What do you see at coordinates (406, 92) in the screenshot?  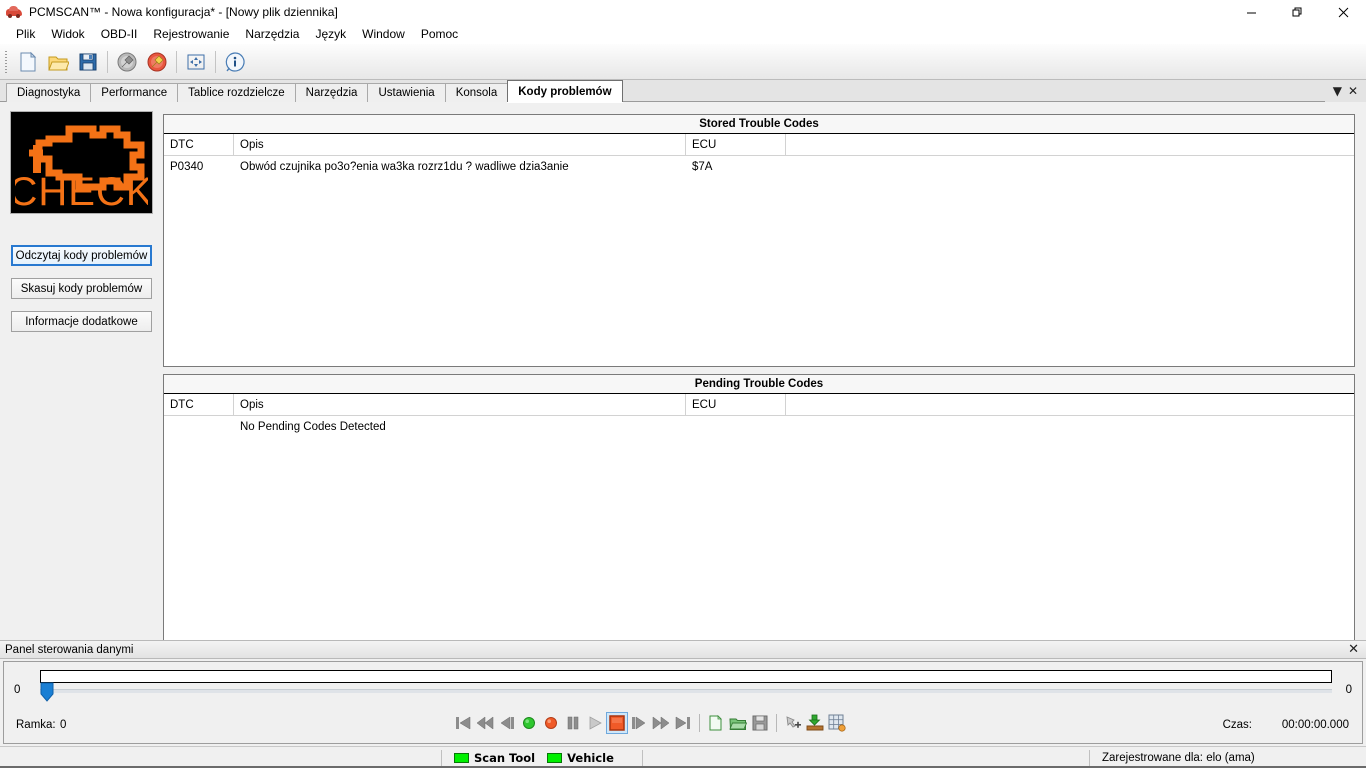 I see `tab-ustawienia: Ustawienia` at bounding box center [406, 92].